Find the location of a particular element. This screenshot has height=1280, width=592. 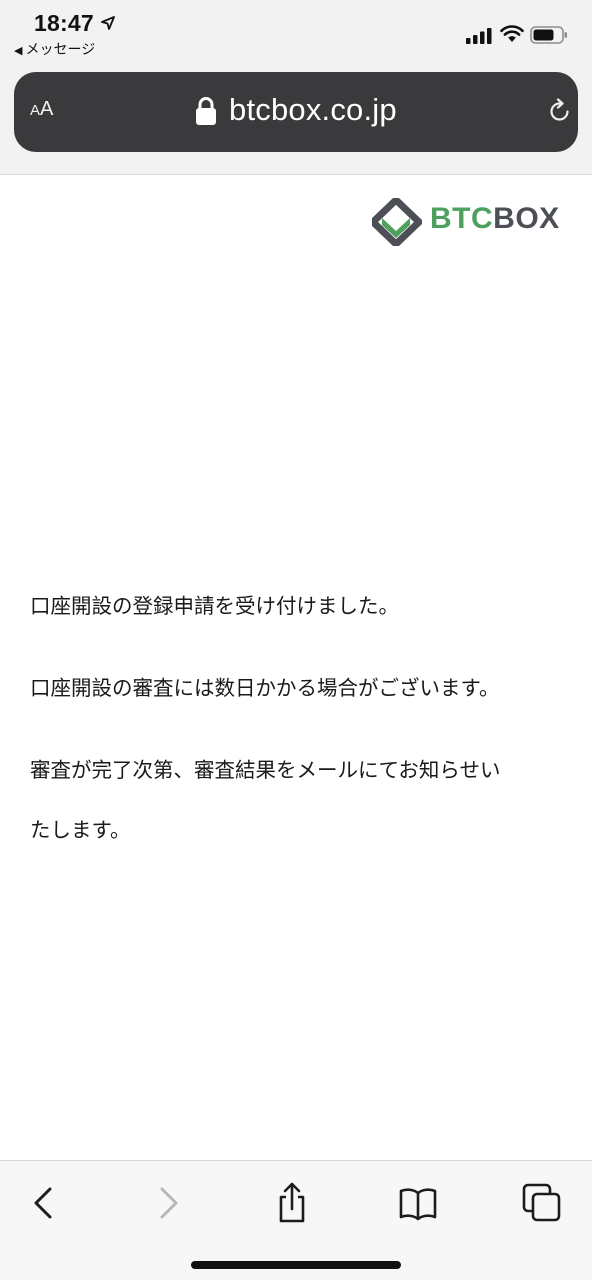

battery-icon is located at coordinates (548, 35).